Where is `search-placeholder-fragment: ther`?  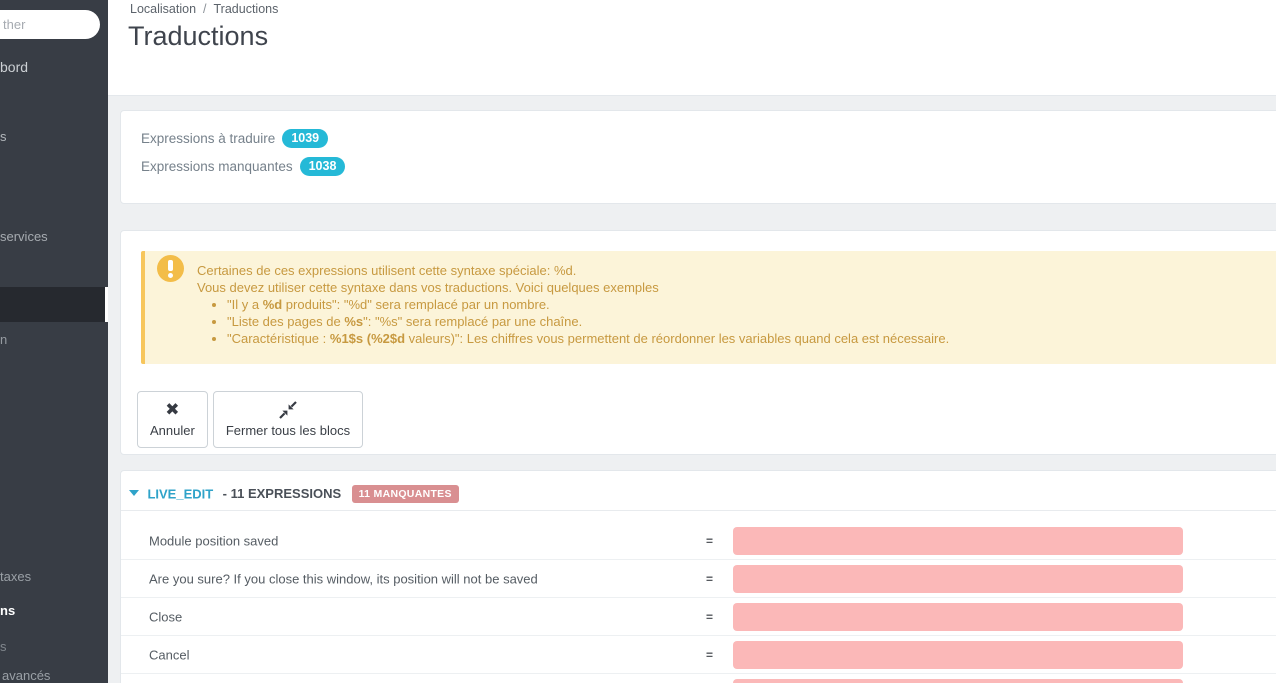 search-placeholder-fragment: ther is located at coordinates (14, 24).